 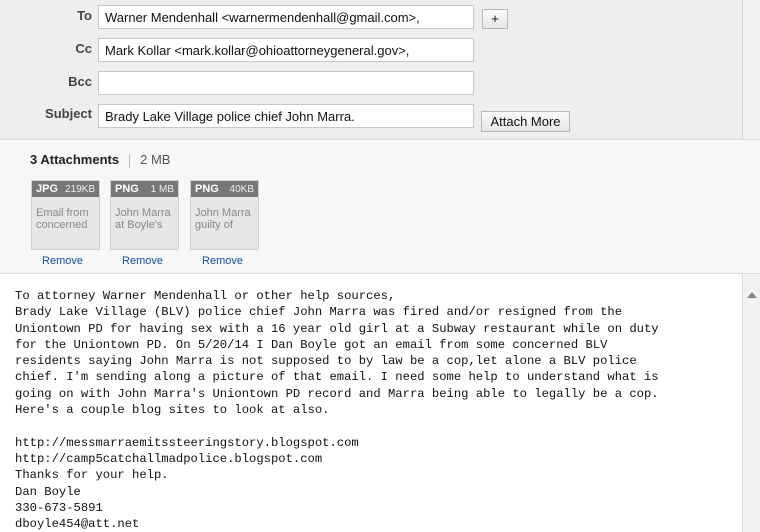 What do you see at coordinates (130, 160) in the screenshot?
I see `summary-divider` at bounding box center [130, 160].